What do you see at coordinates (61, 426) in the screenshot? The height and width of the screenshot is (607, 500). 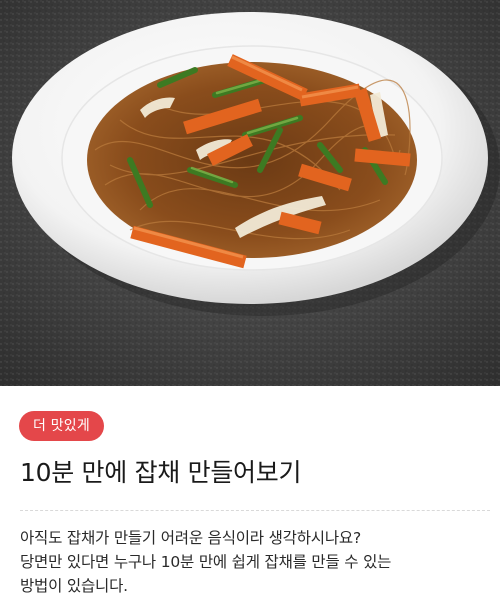 I see `category-badge: 더 맛있게` at bounding box center [61, 426].